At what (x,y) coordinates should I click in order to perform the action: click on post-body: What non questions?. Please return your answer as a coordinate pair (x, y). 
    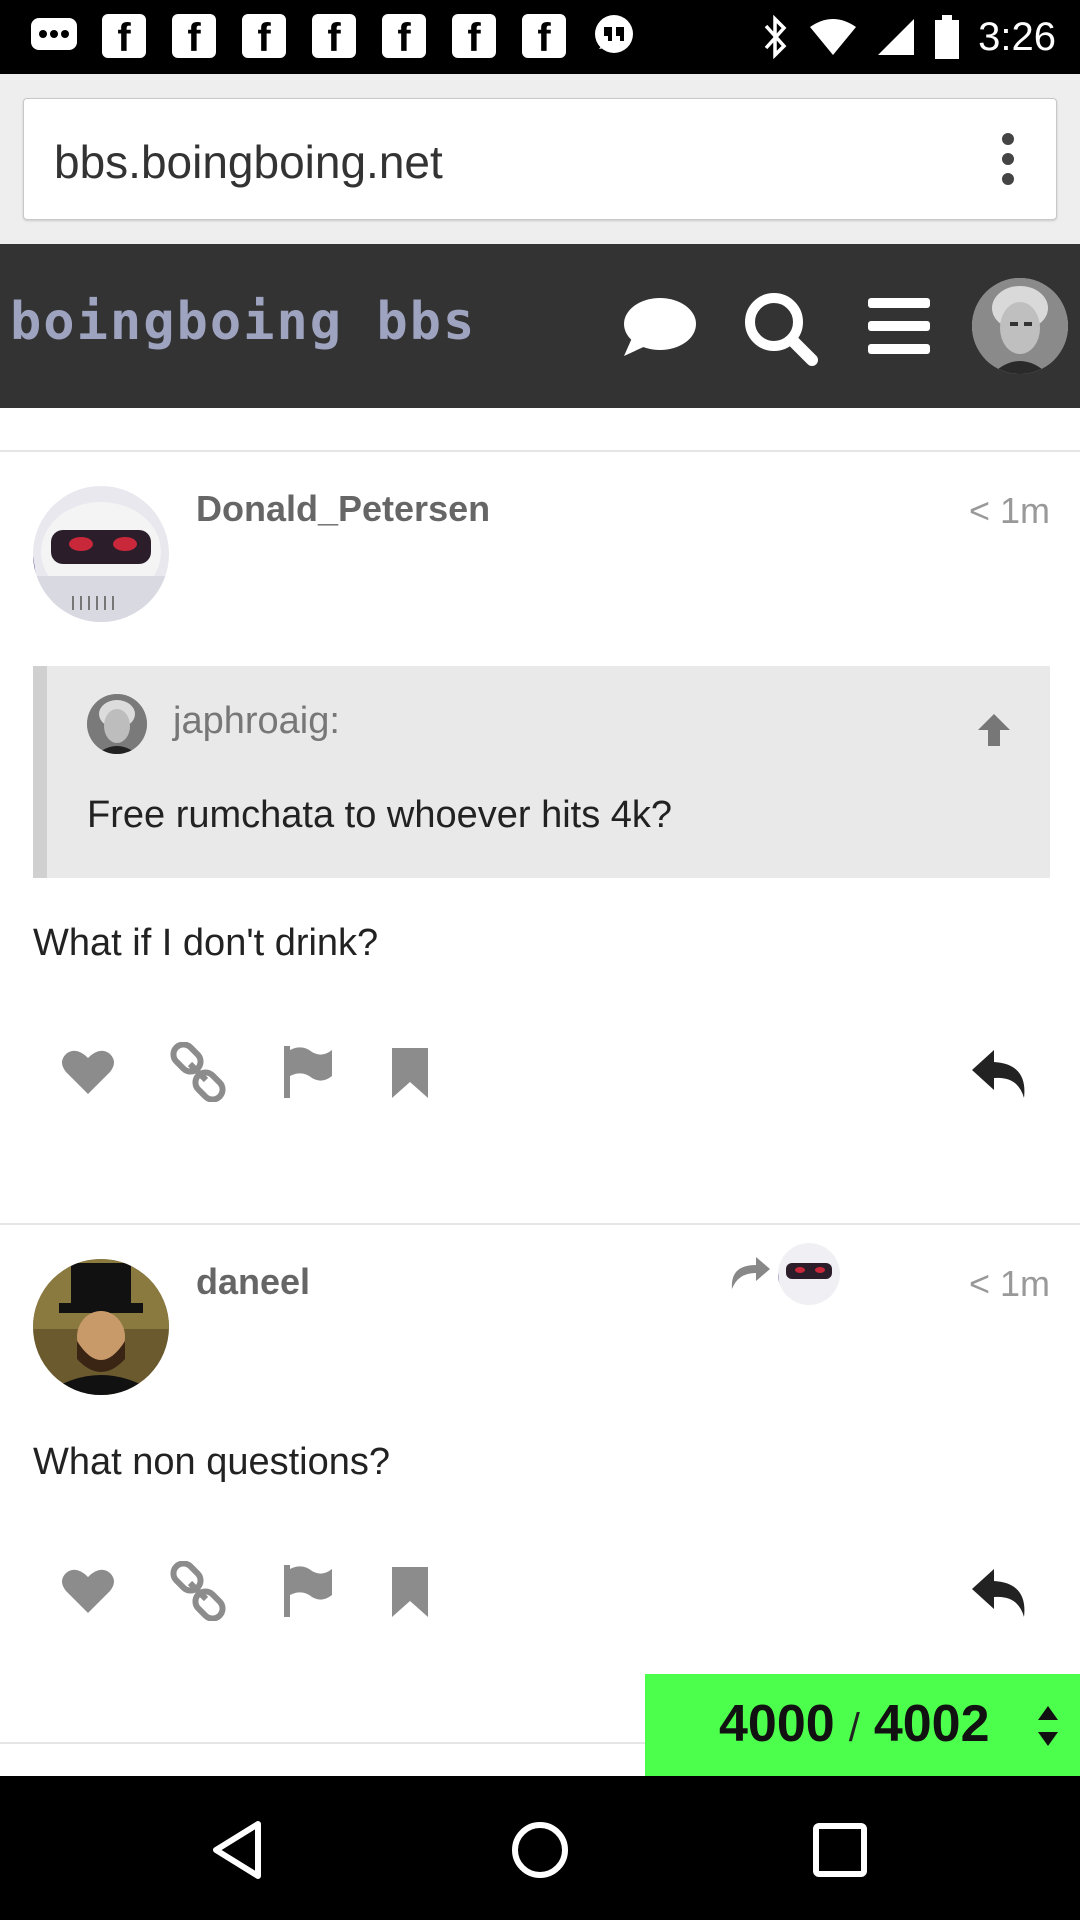
    Looking at the image, I should click on (212, 1462).